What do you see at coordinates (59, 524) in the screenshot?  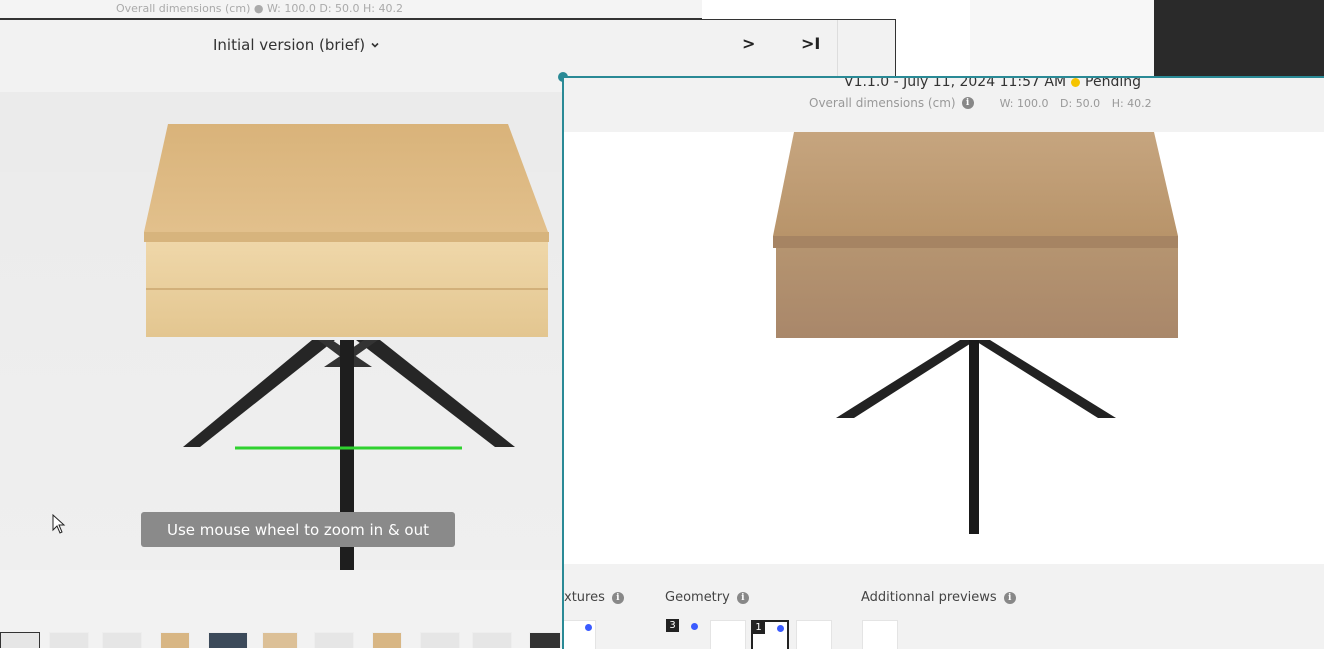 I see `cursor-icon` at bounding box center [59, 524].